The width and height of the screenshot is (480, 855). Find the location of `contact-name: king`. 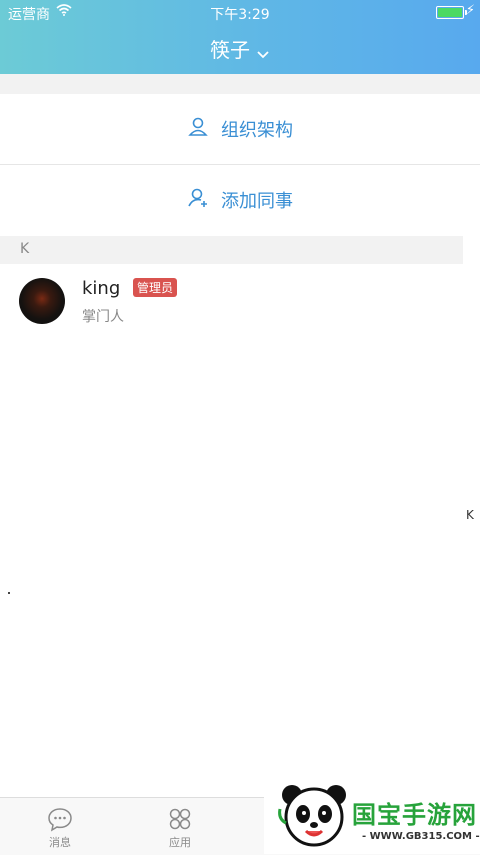

contact-name: king is located at coordinates (101, 288).